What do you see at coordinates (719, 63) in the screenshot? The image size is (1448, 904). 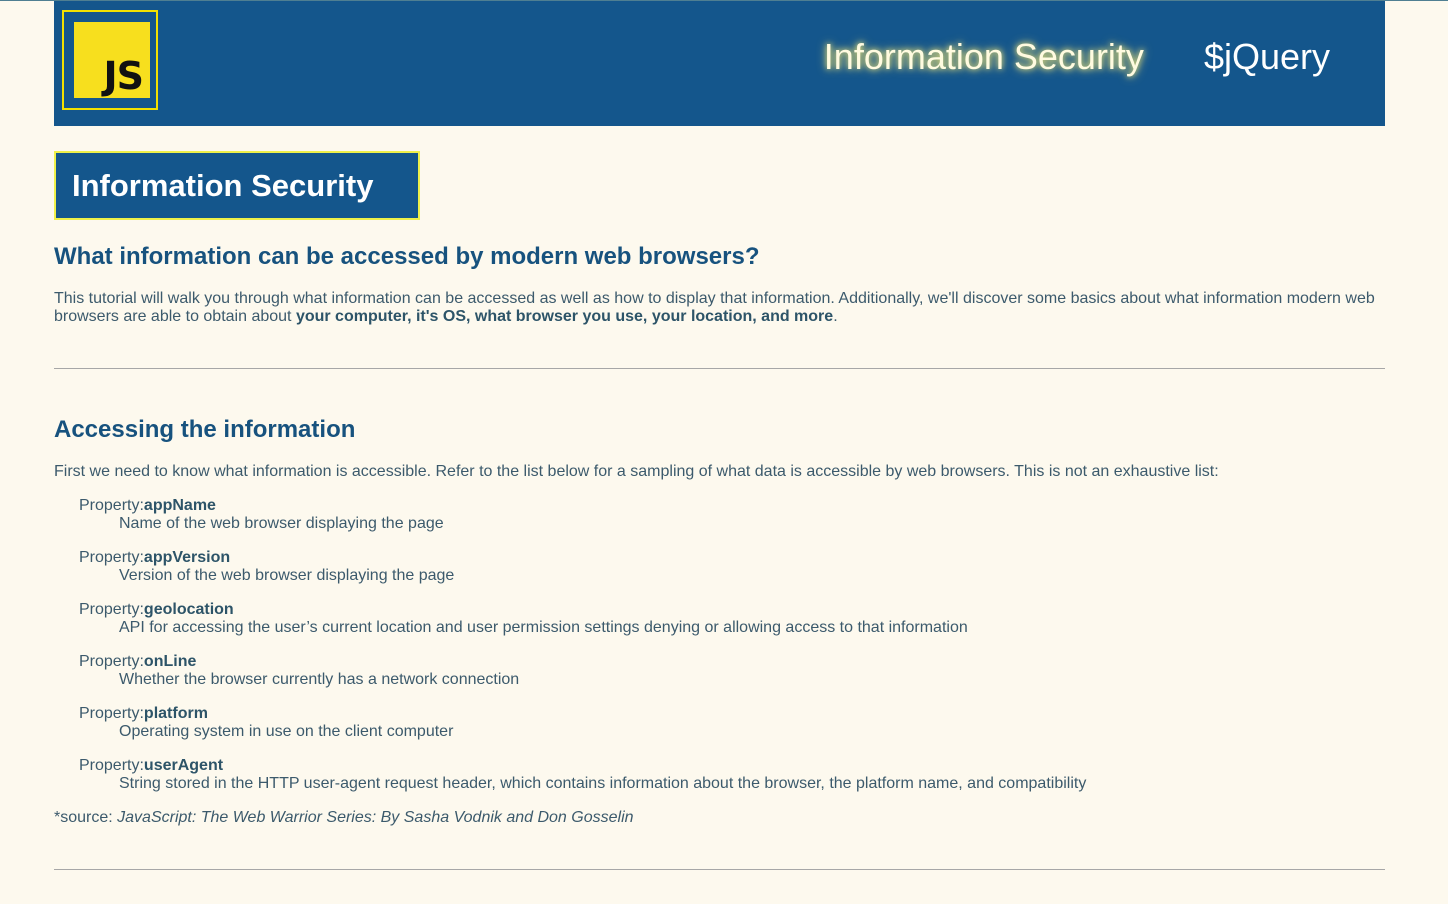 I see `site-header: JS Information Security $jQuery` at bounding box center [719, 63].